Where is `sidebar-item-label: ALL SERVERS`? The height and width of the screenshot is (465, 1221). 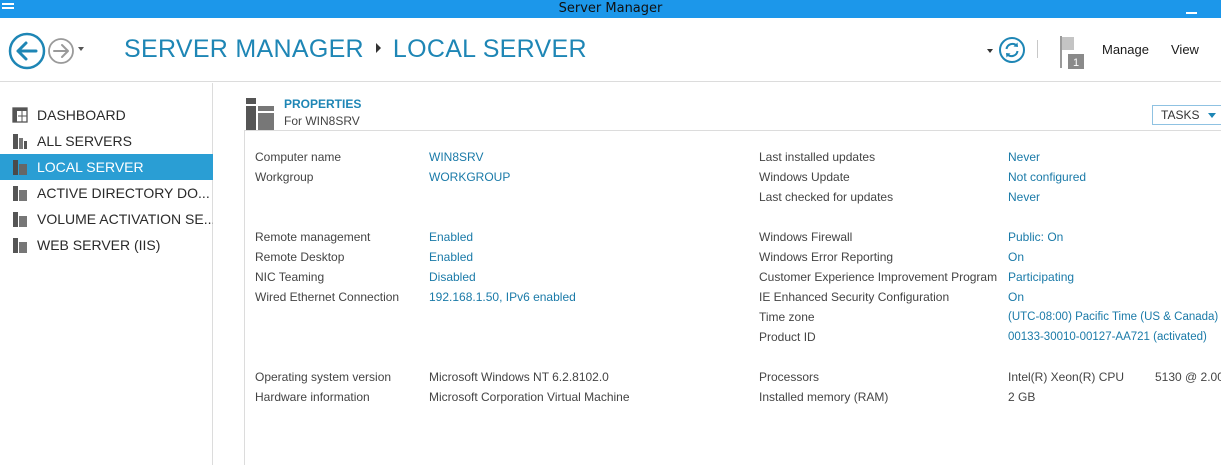 sidebar-item-label: ALL SERVERS is located at coordinates (84, 141).